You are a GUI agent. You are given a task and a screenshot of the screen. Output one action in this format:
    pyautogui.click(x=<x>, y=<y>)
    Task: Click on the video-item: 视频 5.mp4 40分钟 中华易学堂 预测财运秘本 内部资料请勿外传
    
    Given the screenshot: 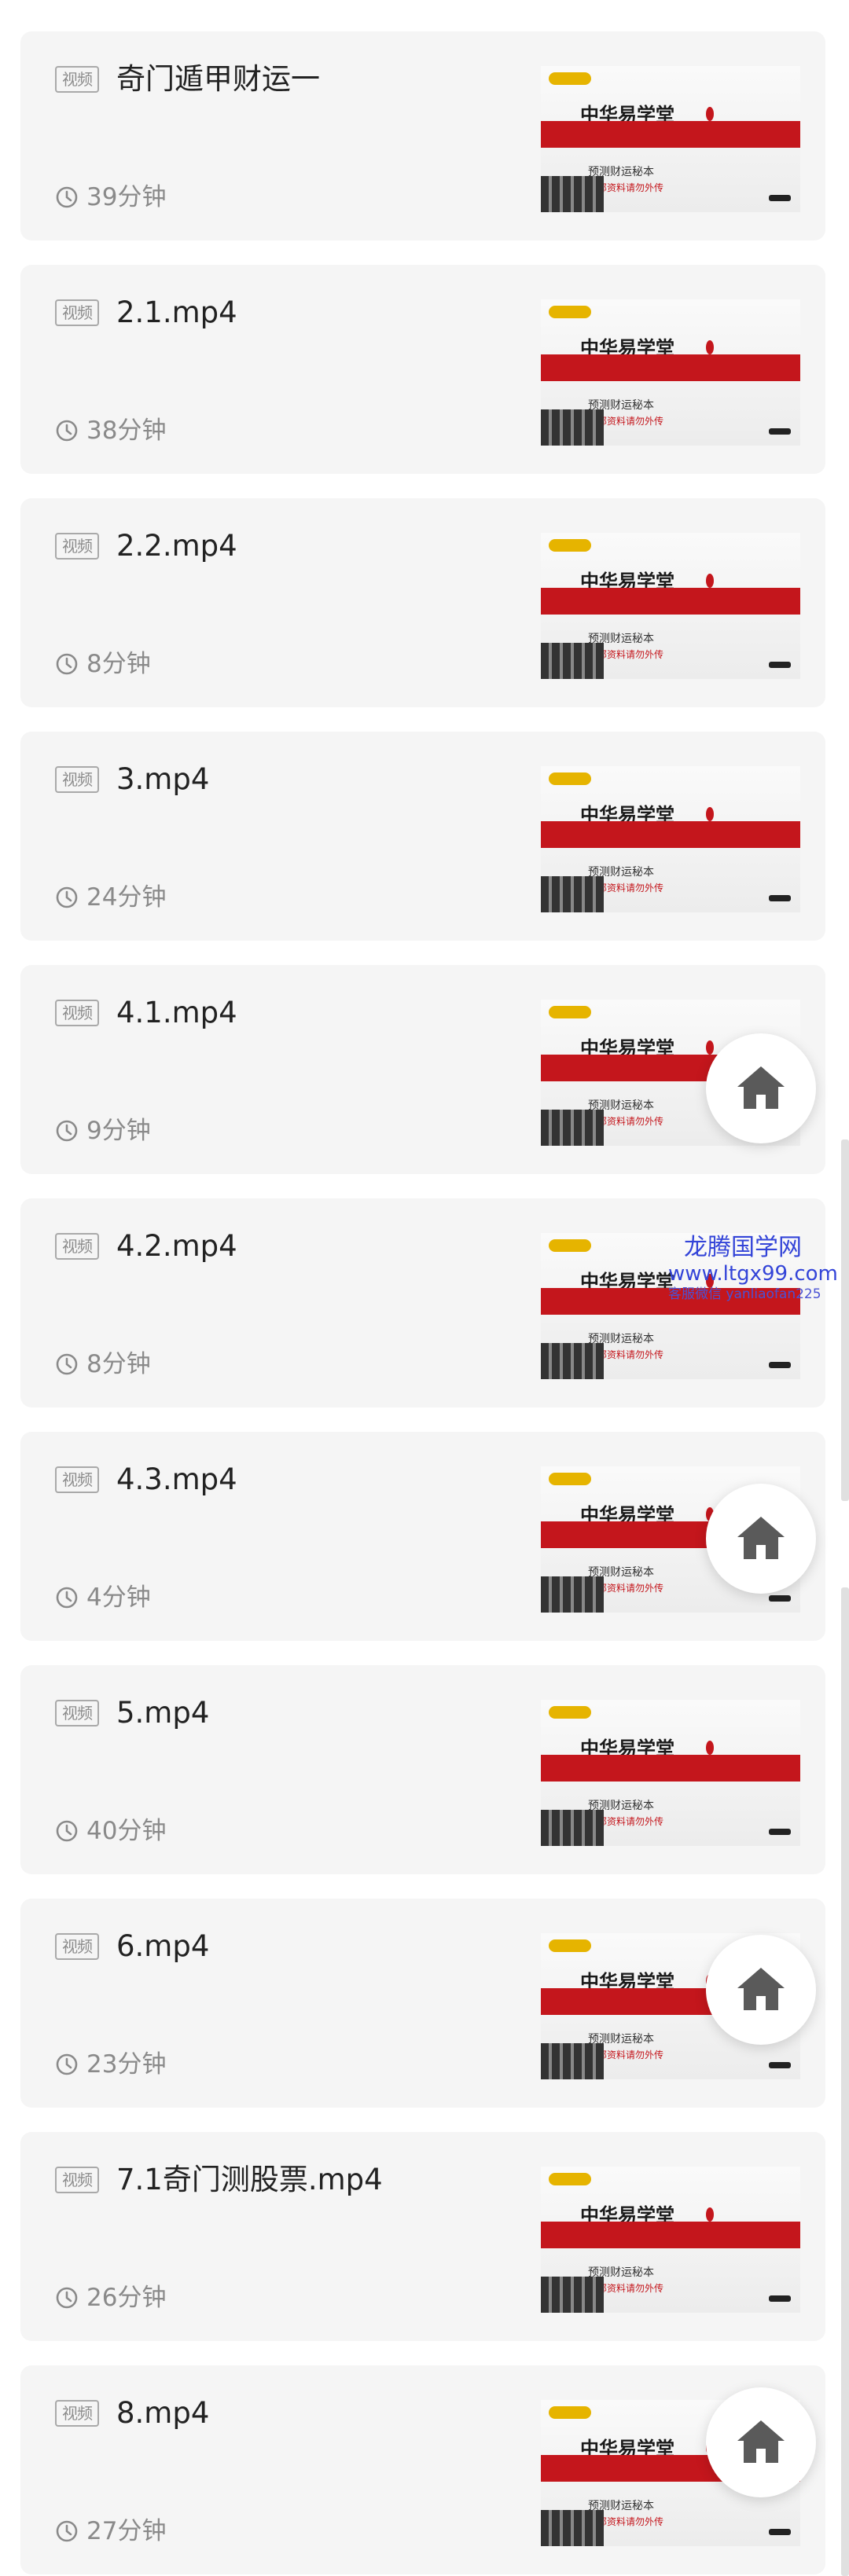 What is the action you would take?
    pyautogui.click(x=422, y=1770)
    